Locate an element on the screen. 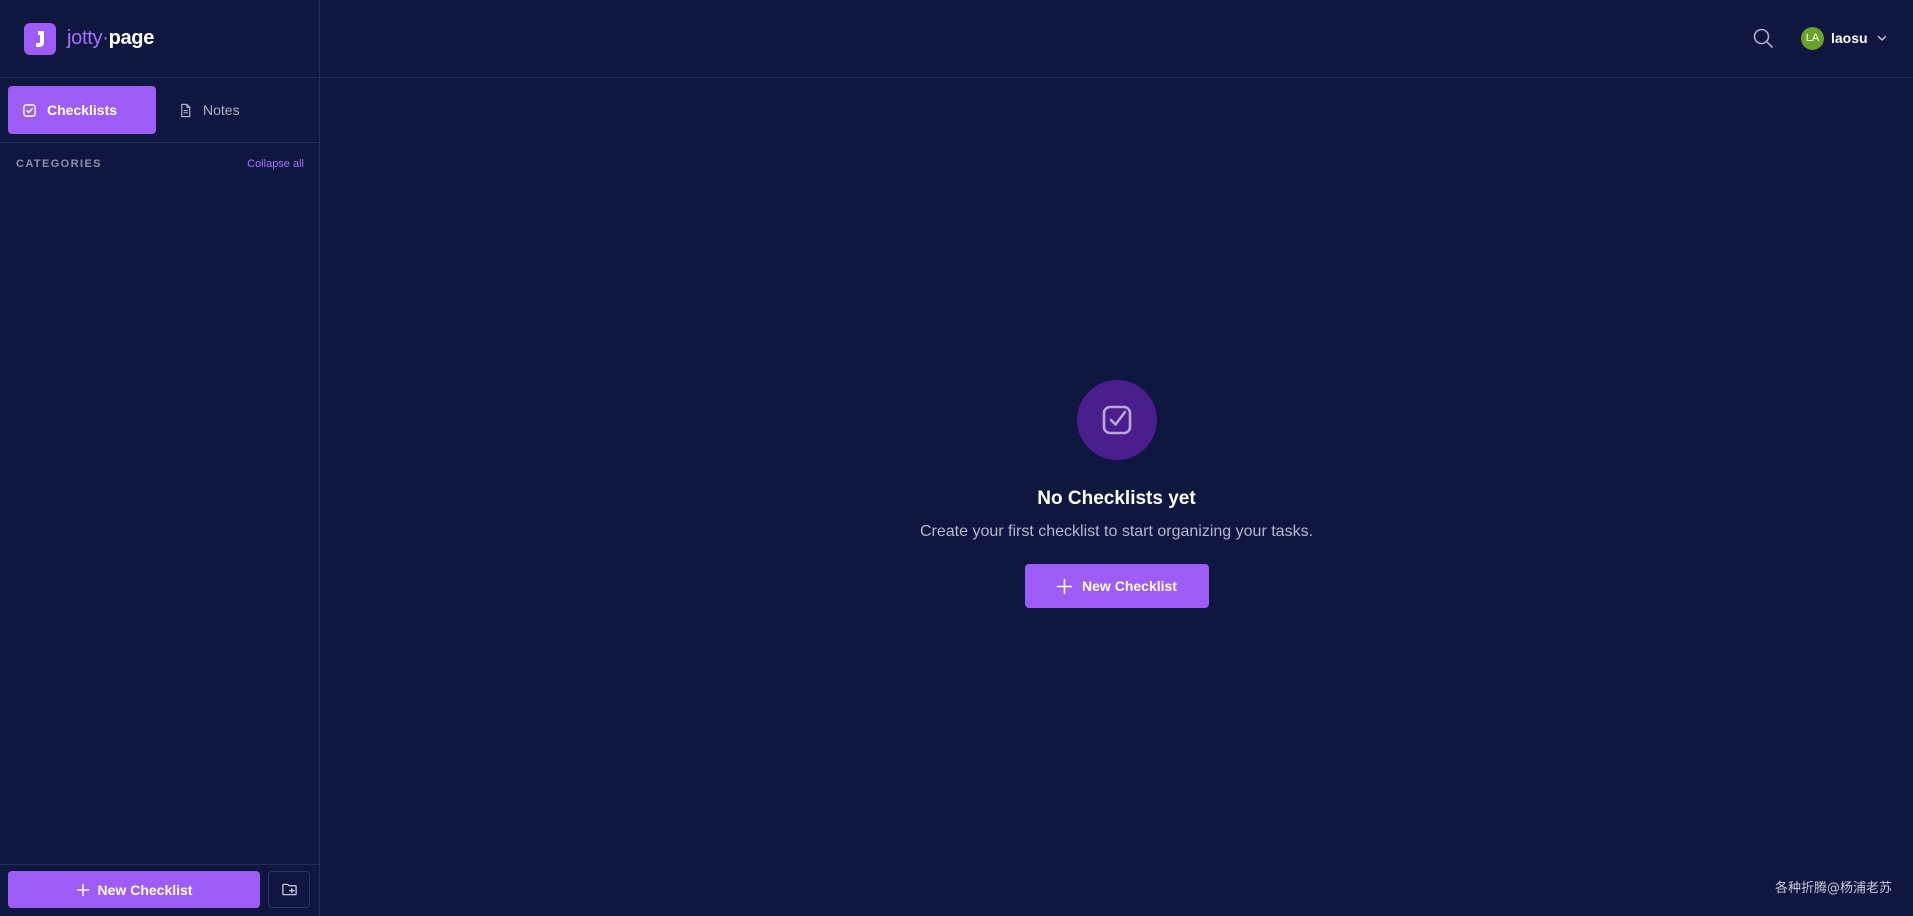 This screenshot has width=1913, height=916. brand-name-part2: page is located at coordinates (131, 38).